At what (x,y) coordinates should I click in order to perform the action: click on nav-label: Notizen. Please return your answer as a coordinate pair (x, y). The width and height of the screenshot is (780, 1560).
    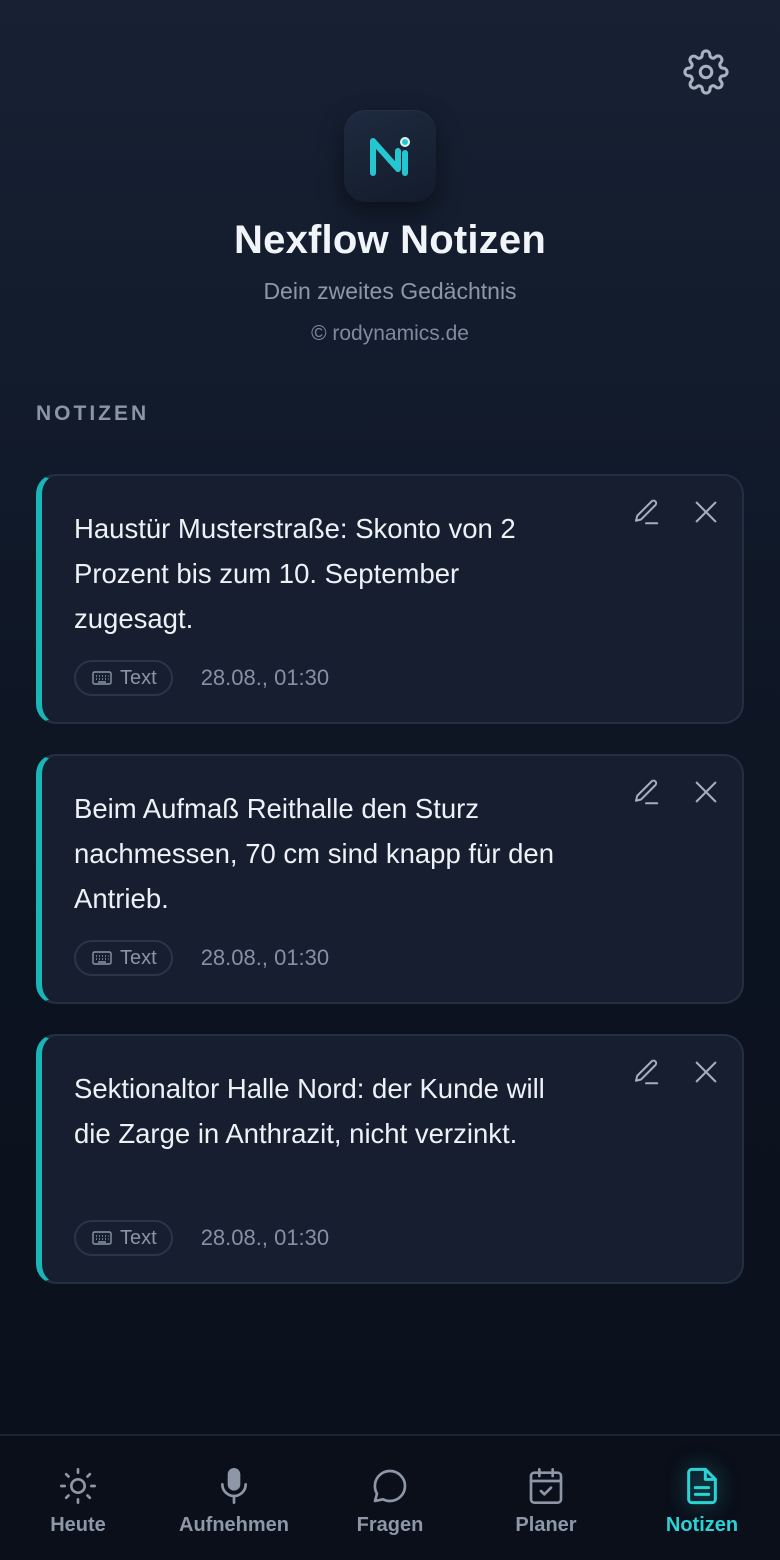
    Looking at the image, I should click on (702, 1525).